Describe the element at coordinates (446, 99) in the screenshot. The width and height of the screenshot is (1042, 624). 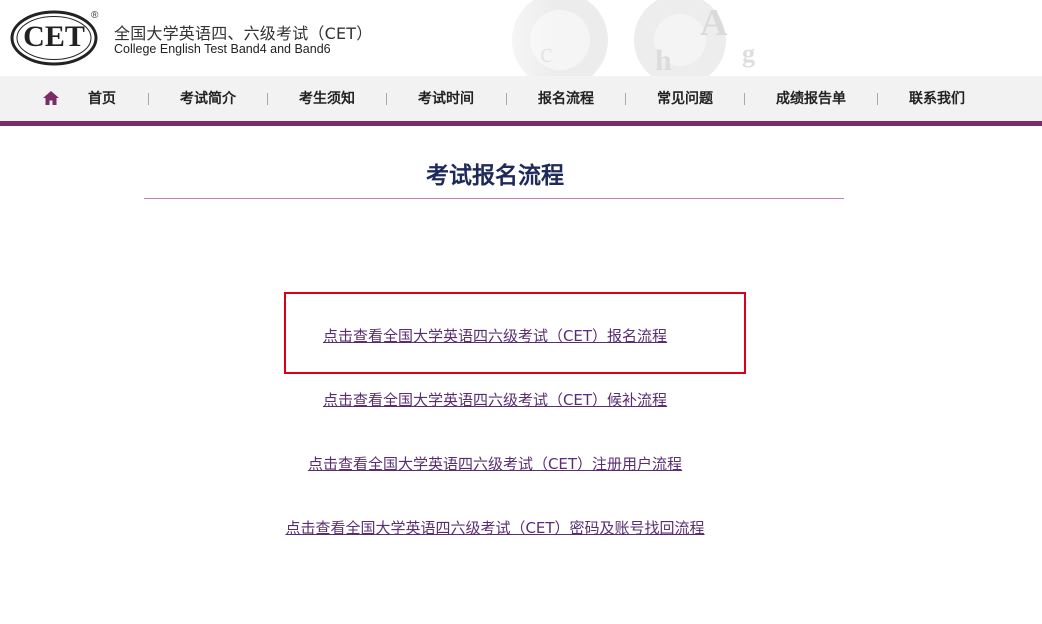
I see `nav-item-exam-schedule: 考试时间` at that location.